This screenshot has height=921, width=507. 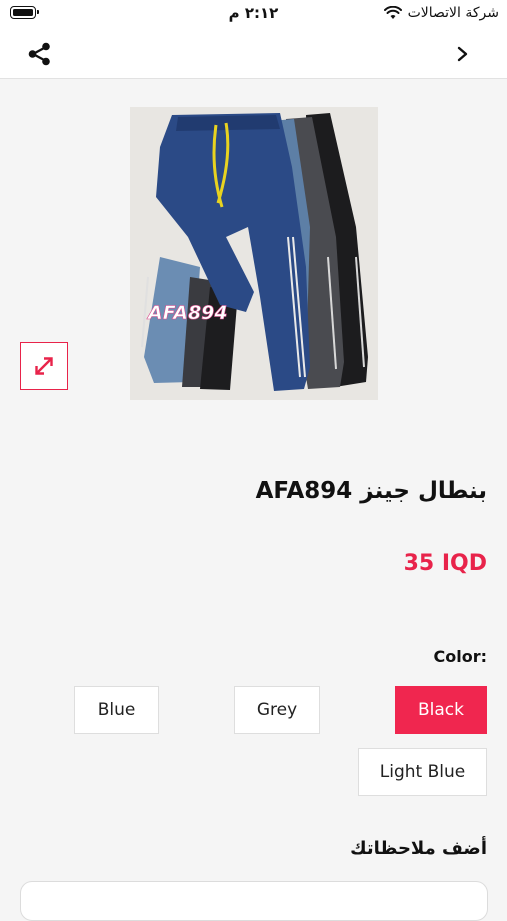 What do you see at coordinates (253, 54) in the screenshot?
I see `navigation-bar` at bounding box center [253, 54].